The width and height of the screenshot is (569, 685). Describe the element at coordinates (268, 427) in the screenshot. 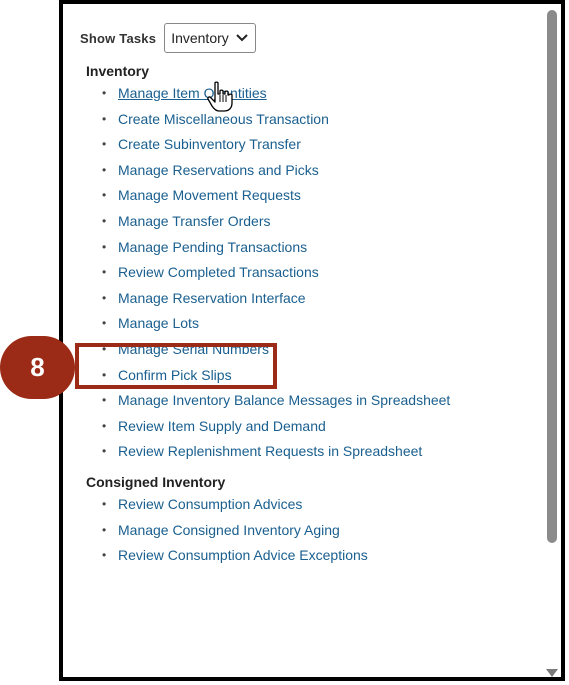

I see `task-link: Review Item Supply and Demand` at that location.